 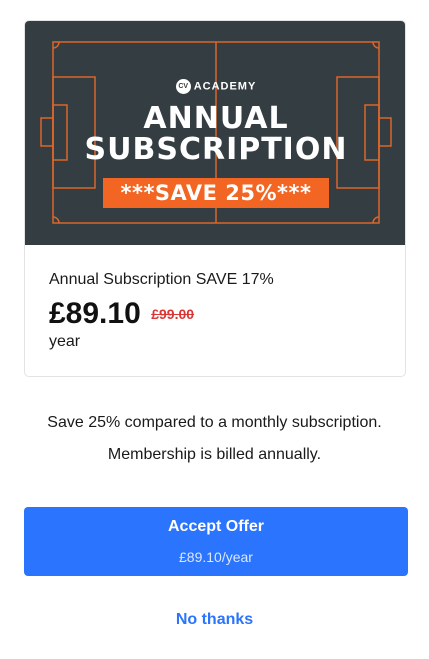 What do you see at coordinates (216, 118) in the screenshot?
I see `banner-headline-line1: ANNUAL` at bounding box center [216, 118].